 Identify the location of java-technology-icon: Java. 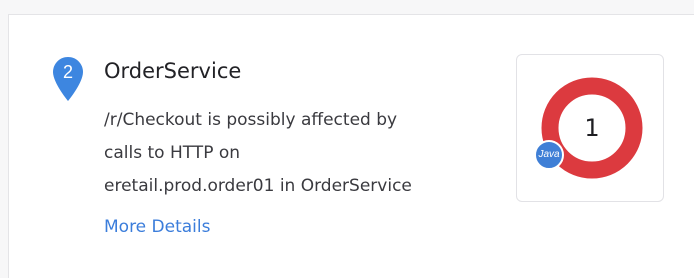
(549, 155).